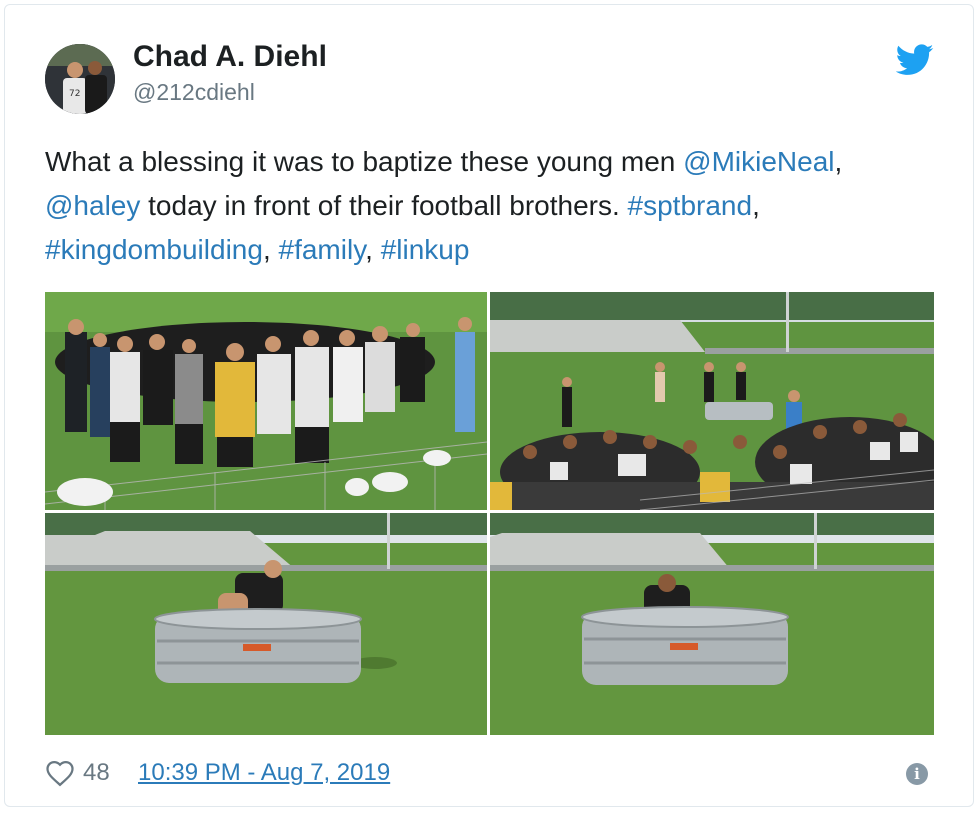 The height and width of the screenshot is (813, 980). What do you see at coordinates (264, 773) in the screenshot?
I see `tweet-timestamp-link: 10:39 PM - Aug 7, 2019` at bounding box center [264, 773].